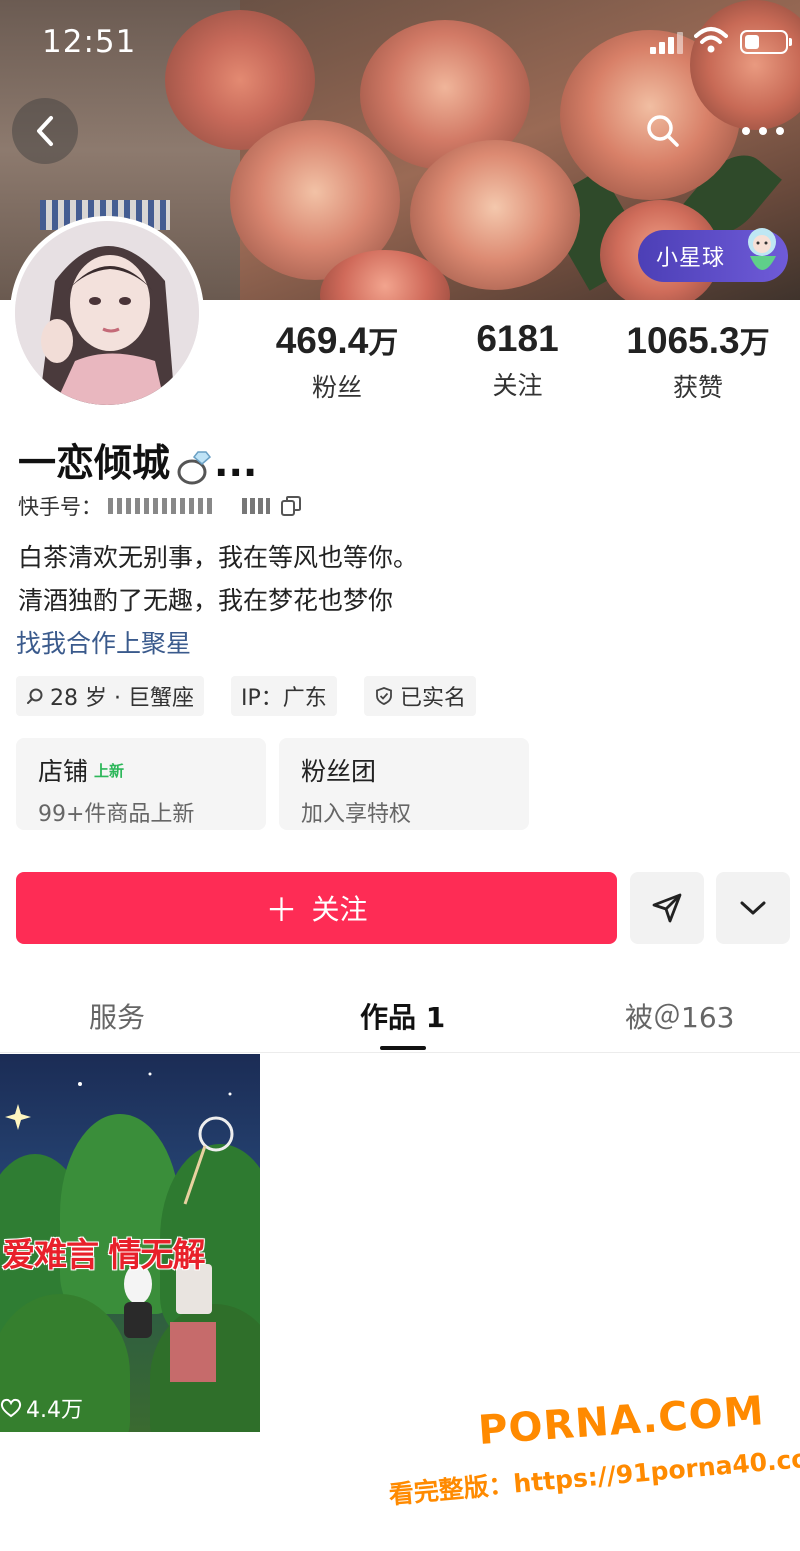  What do you see at coordinates (218, 557) in the screenshot?
I see `bio-line-1: 白茶清欢无别事，我在等风也等你。` at bounding box center [218, 557].